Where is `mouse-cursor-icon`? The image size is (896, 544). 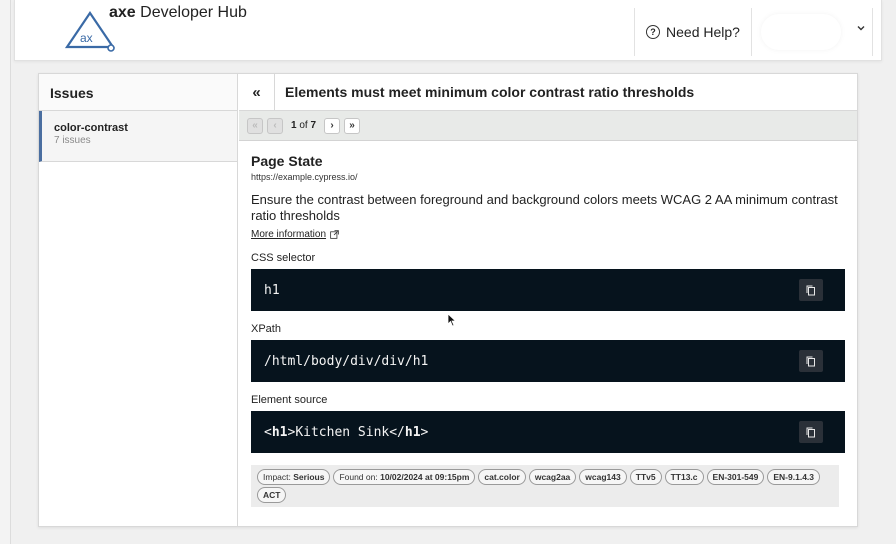
mouse-cursor-icon is located at coordinates (452, 320).